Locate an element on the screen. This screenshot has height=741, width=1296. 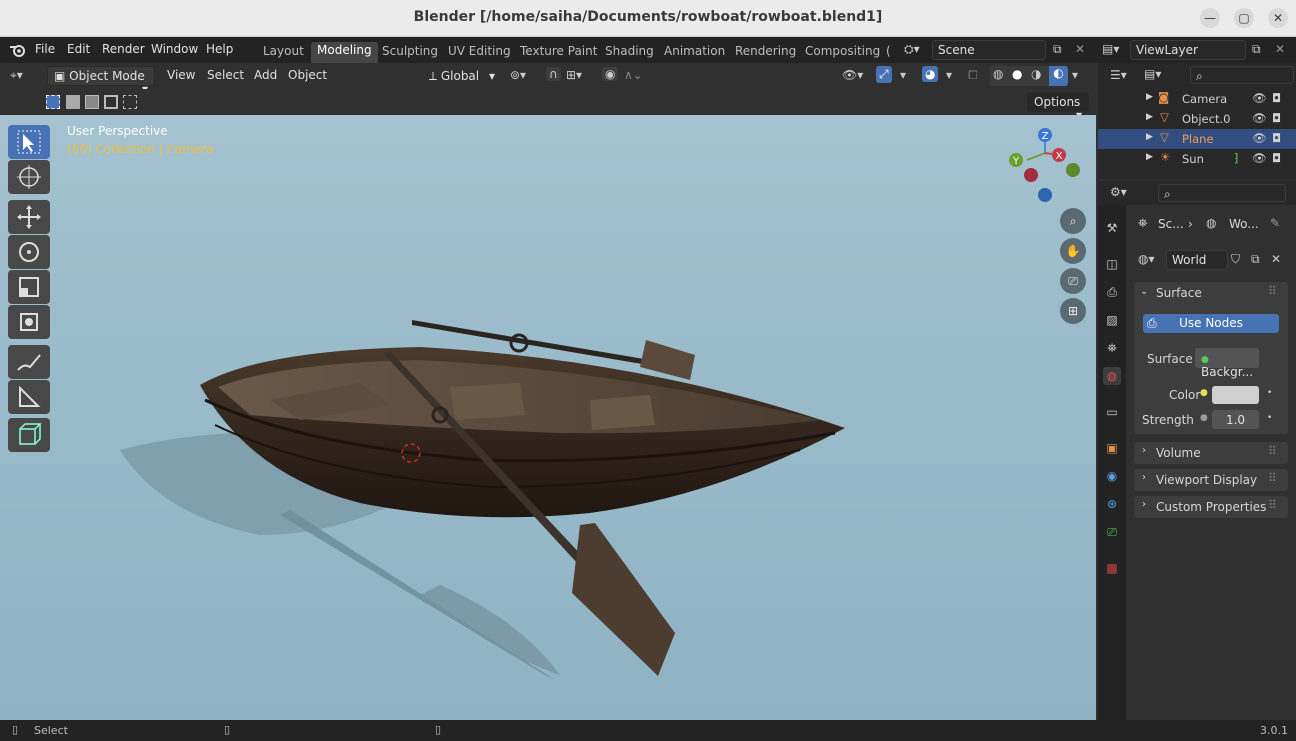
orientation-select: ⟂ Global ▾ is located at coordinates (462, 76).